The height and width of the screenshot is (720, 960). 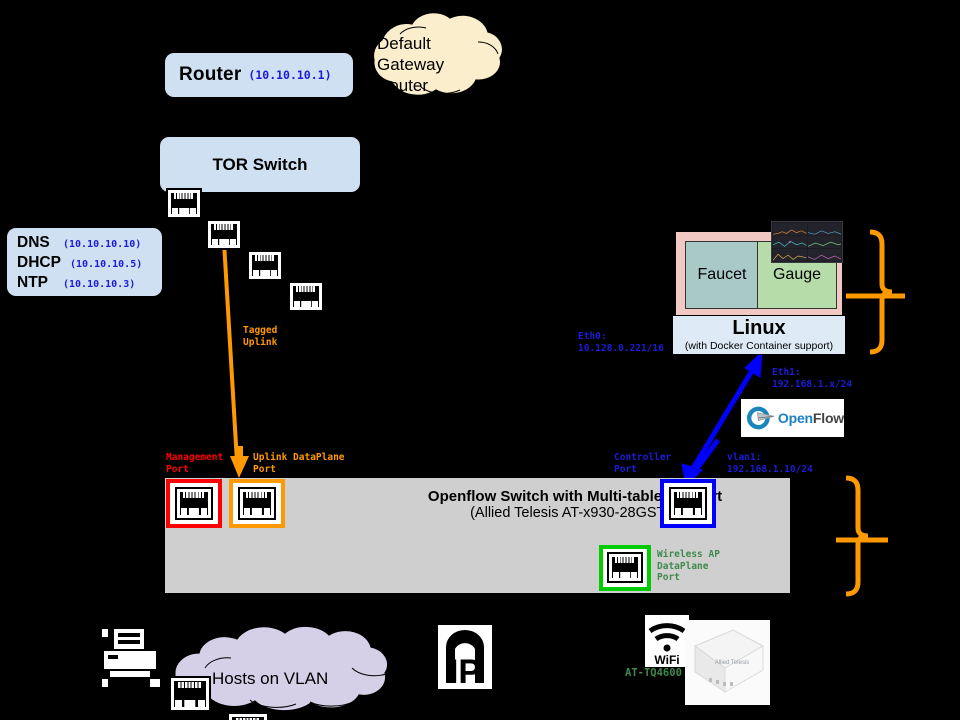 I want to click on controller-port-label: Controller Port, so click(x=643, y=463).